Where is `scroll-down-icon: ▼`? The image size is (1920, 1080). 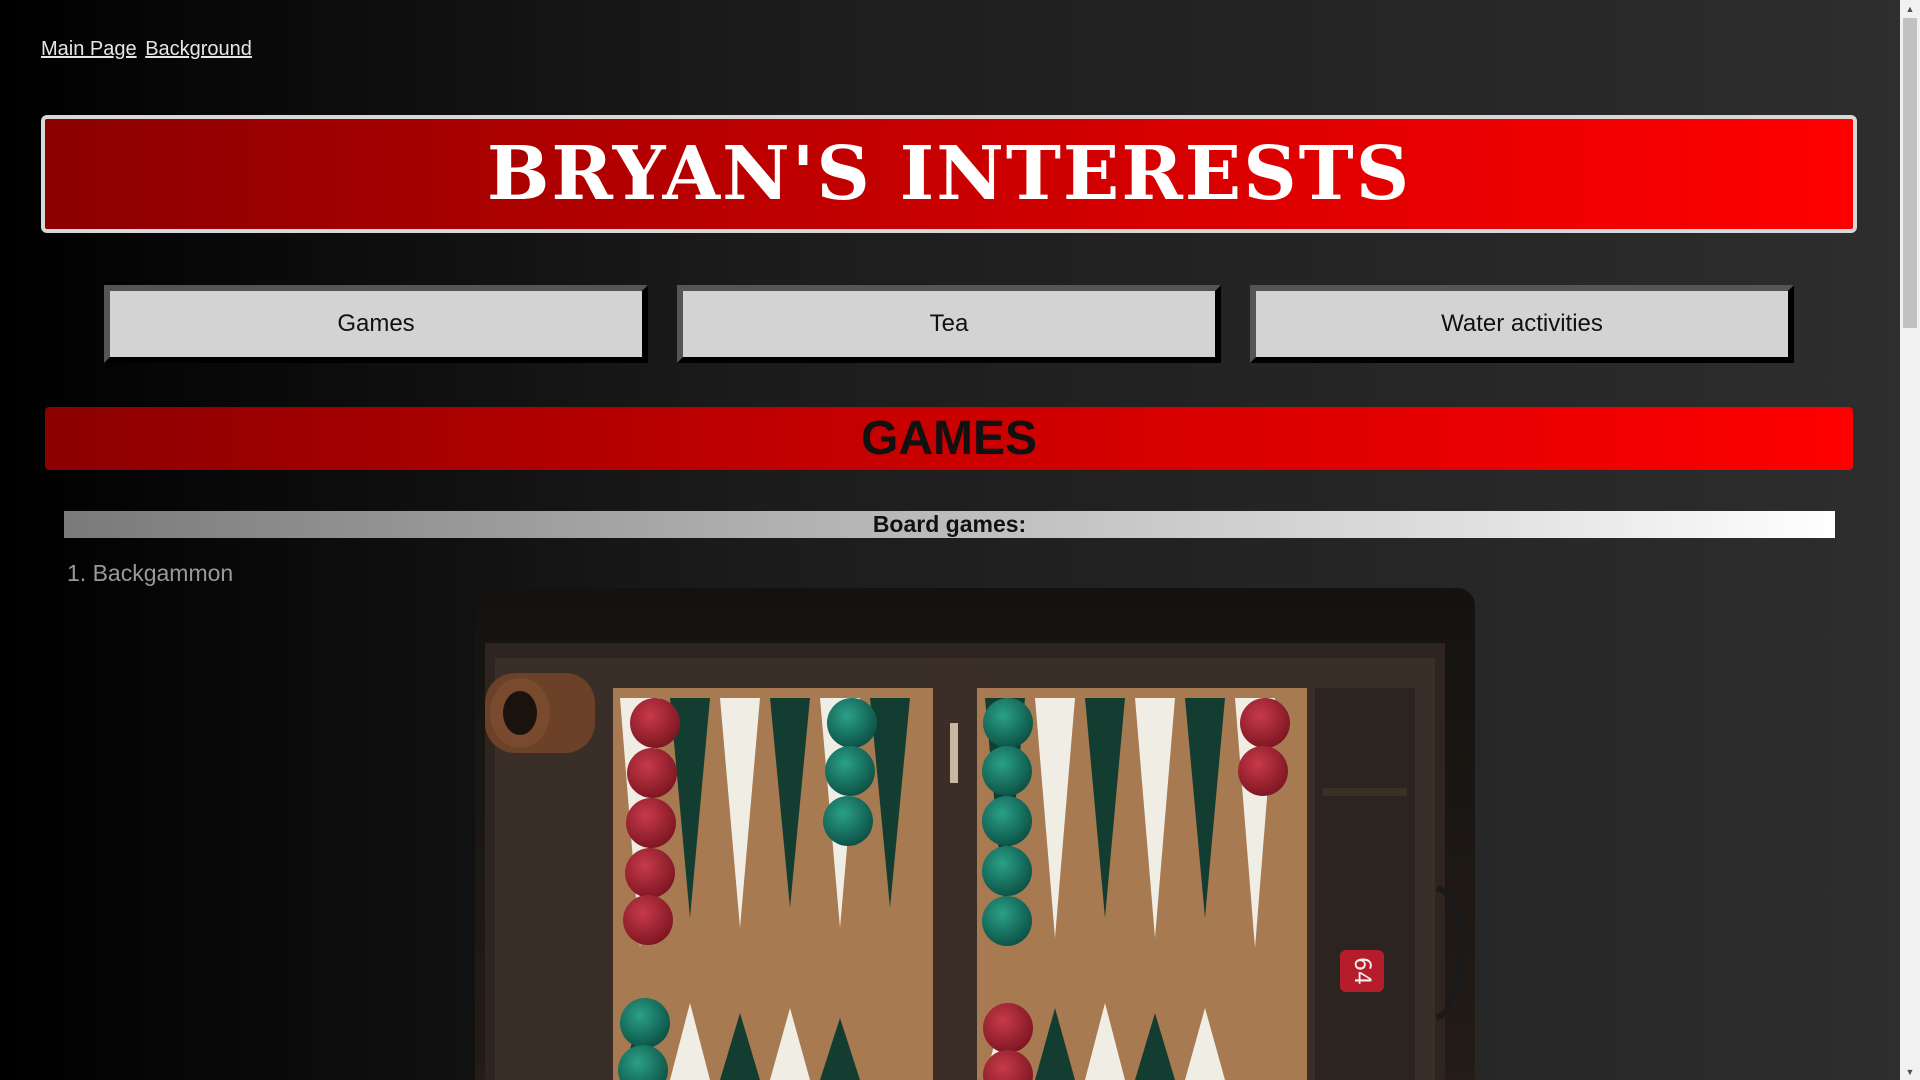
scroll-down-icon: ▼ is located at coordinates (1910, 1071).